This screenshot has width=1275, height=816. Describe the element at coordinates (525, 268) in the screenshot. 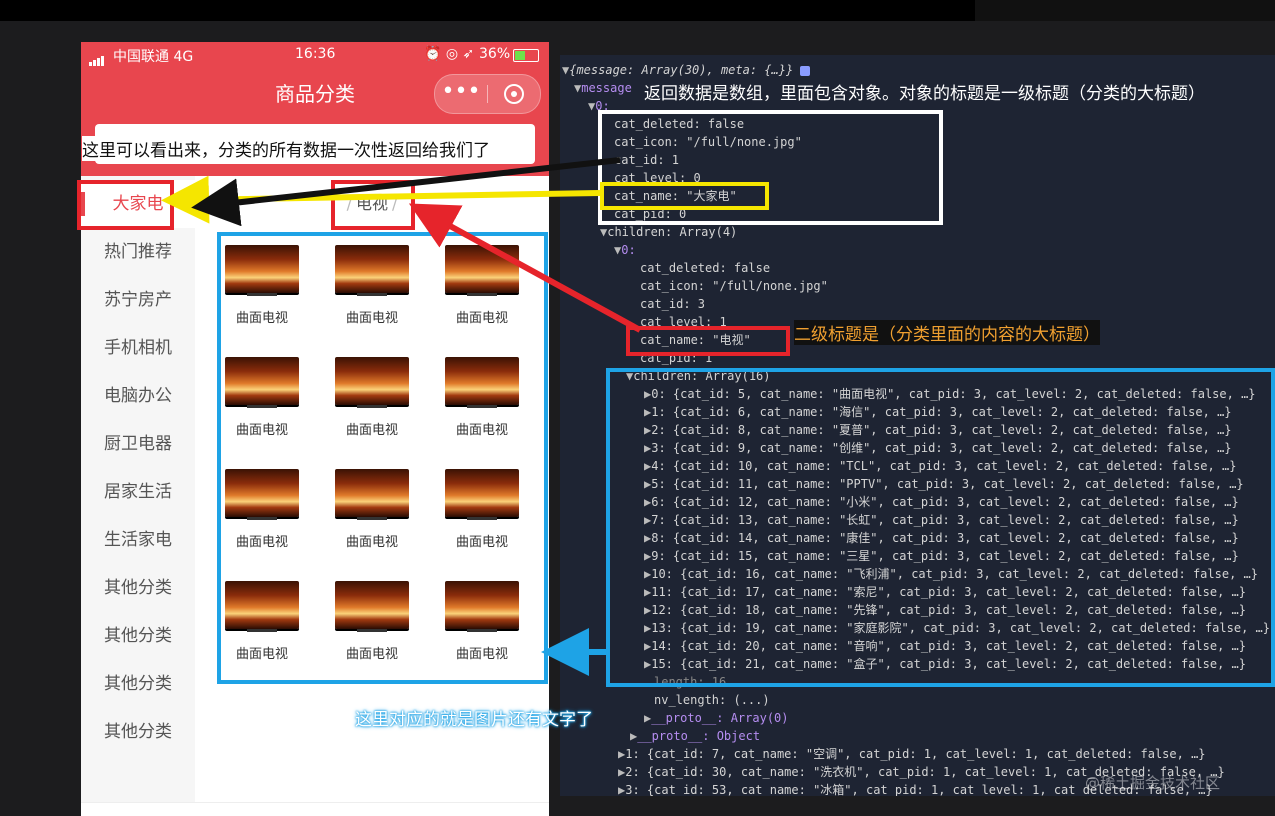

I see `red-arrow` at that location.